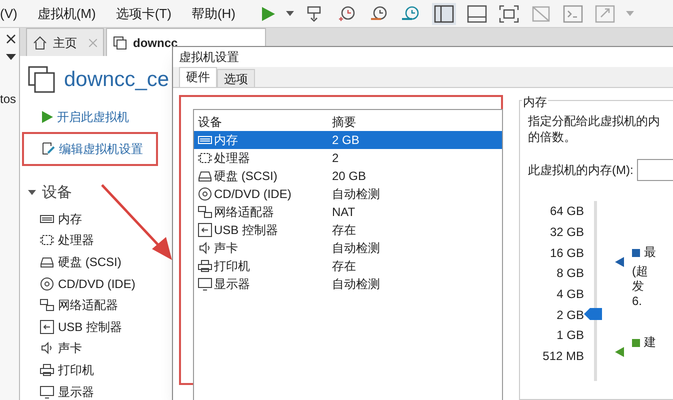 This screenshot has width=673, height=400. Describe the element at coordinates (244, 212) in the screenshot. I see `table-cell-text: 网络适配器` at that location.